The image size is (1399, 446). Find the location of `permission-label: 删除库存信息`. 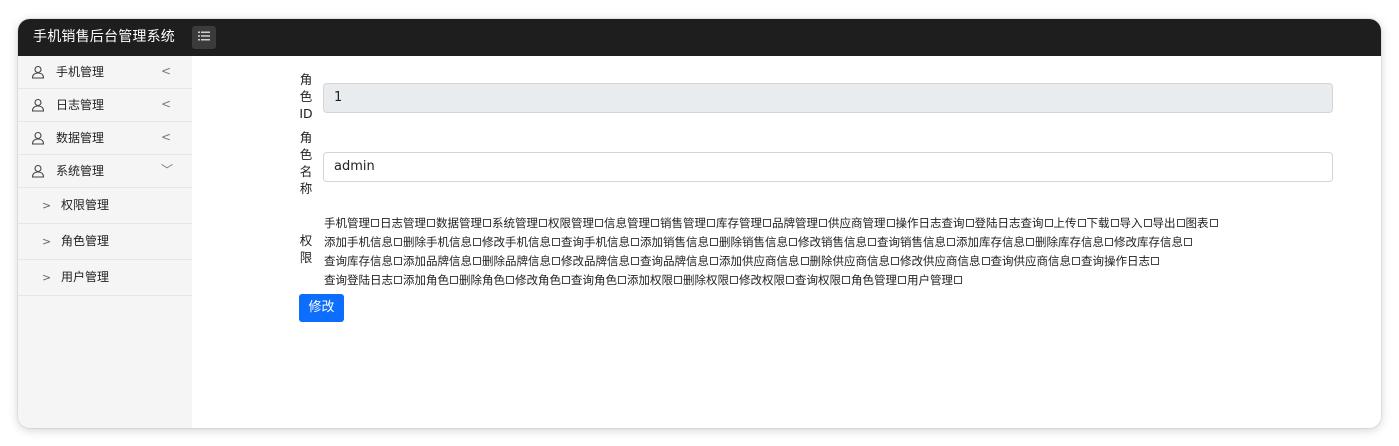

permission-label: 删除库存信息 is located at coordinates (1069, 242).